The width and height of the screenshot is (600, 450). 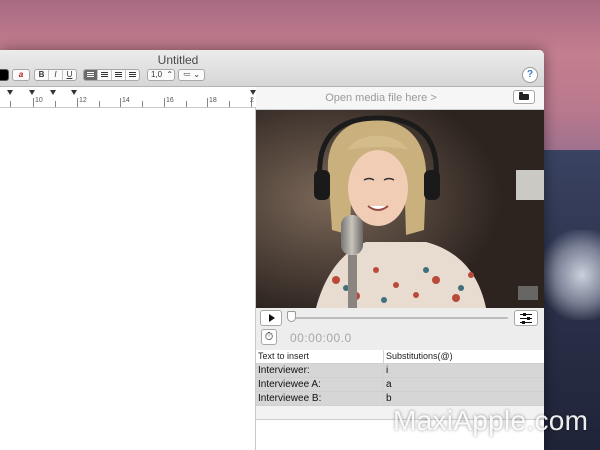 I want to click on alignment-segment, so click(x=111, y=75).